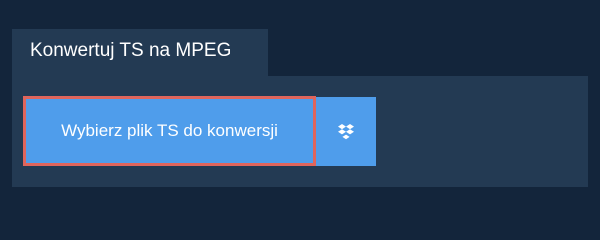  What do you see at coordinates (140, 52) in the screenshot?
I see `converter-tab-title: Konwertuj TS na MPEG` at bounding box center [140, 52].